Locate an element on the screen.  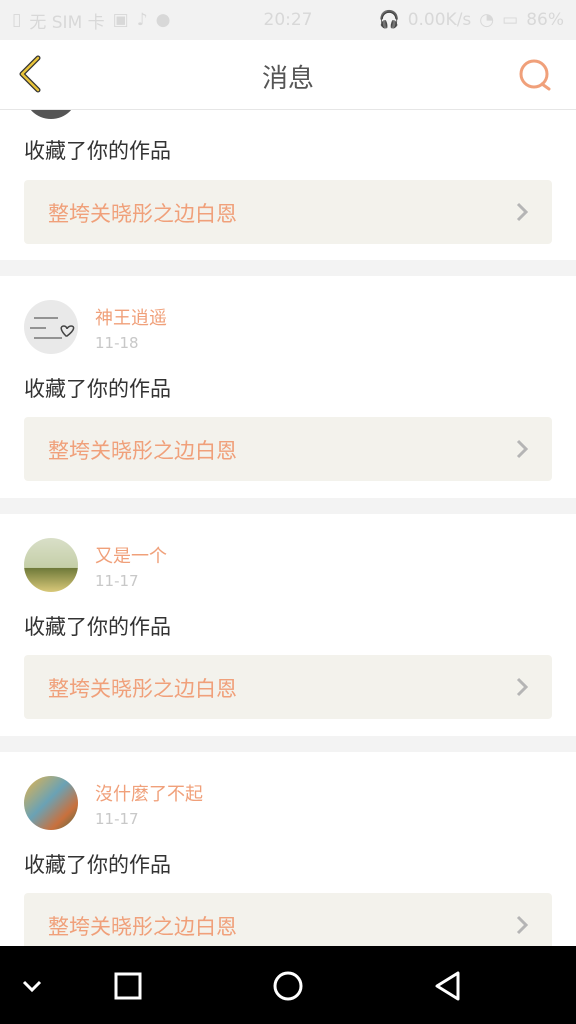
message-card: 11-18 收藏了你的作品 整垮关晓彤之边白恩 is located at coordinates (288, 185).